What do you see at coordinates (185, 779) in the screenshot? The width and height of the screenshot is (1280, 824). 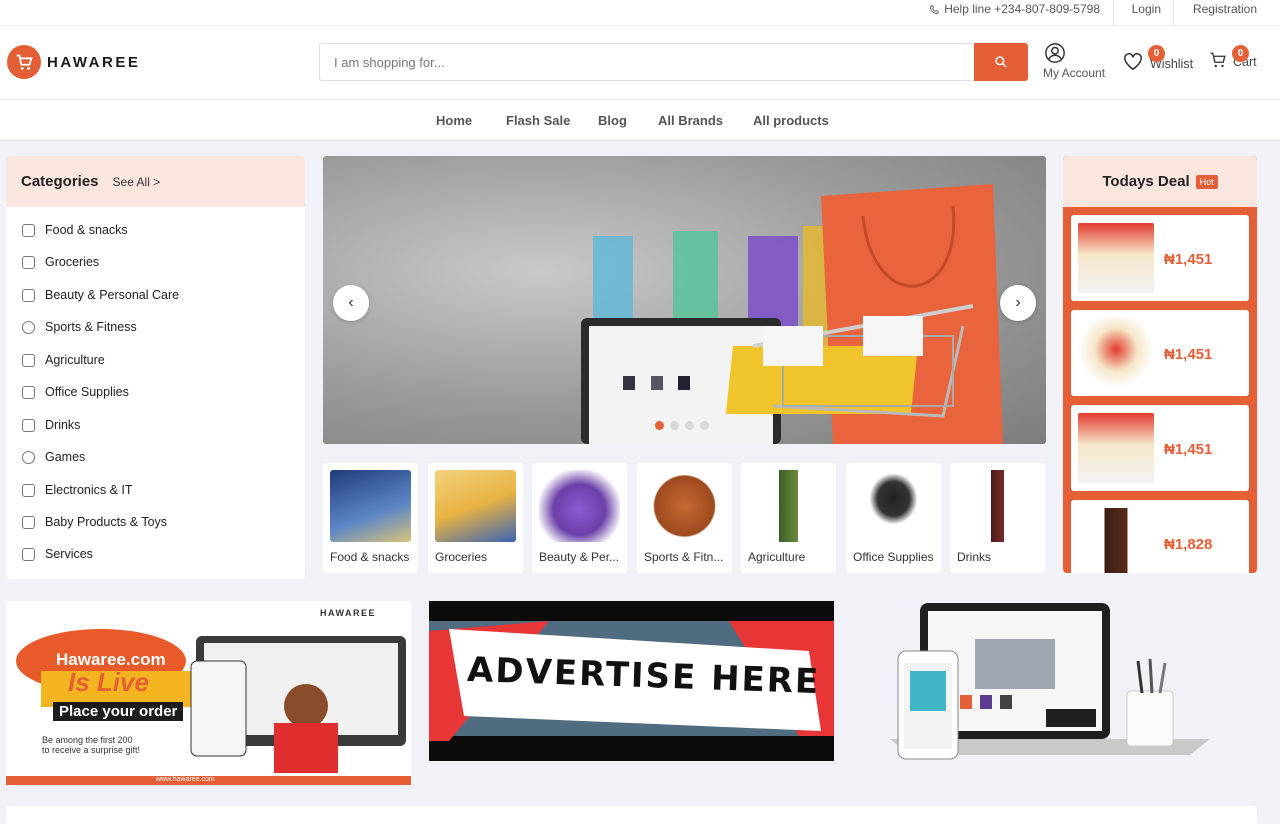 I see `promo-url: www.hawaree.com` at bounding box center [185, 779].